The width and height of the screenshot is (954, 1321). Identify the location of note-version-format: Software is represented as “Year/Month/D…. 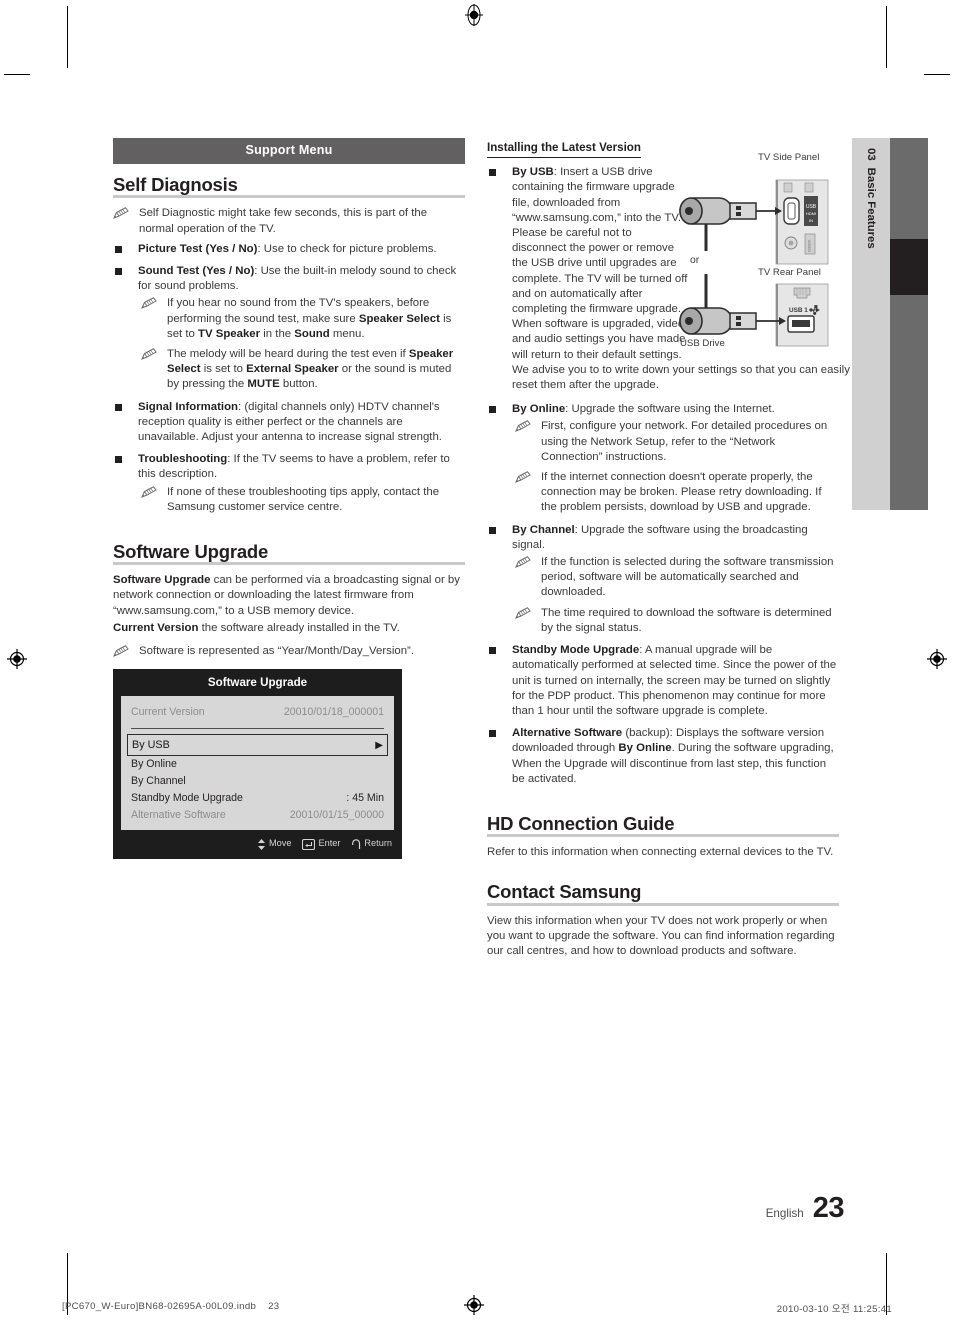
(289, 651).